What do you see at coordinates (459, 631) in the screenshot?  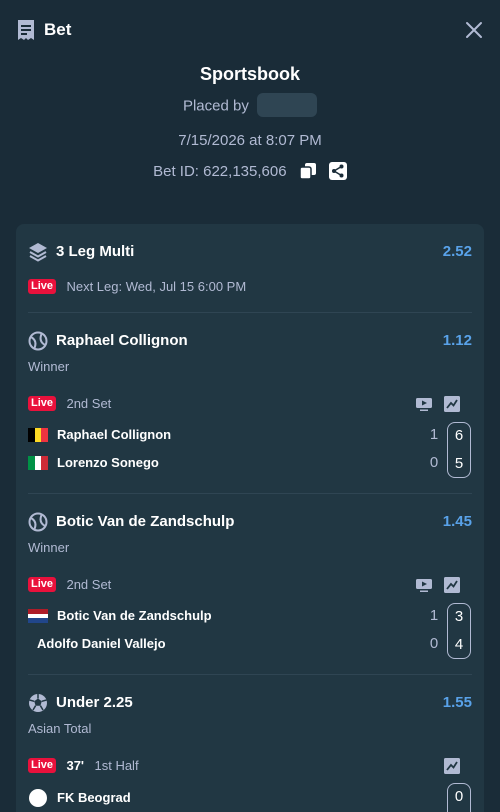 I see `current-set-score-box: 3 4` at bounding box center [459, 631].